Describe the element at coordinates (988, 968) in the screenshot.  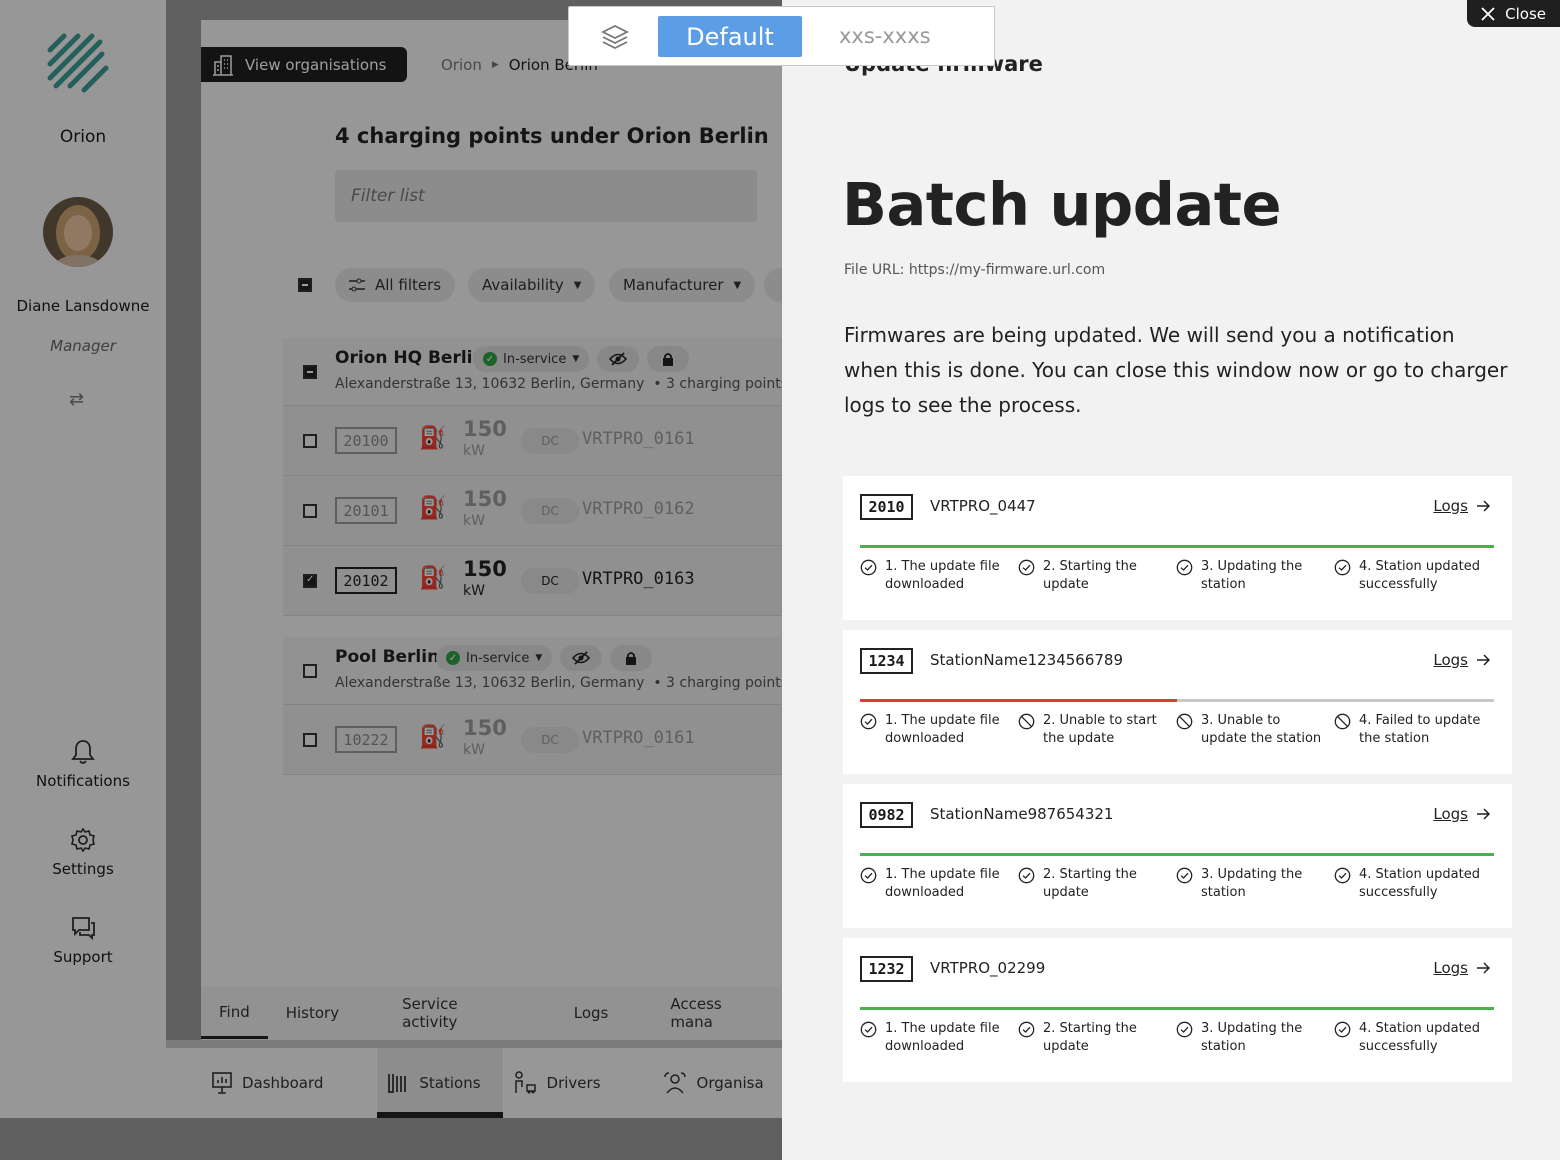
I see `charger-name: VRTPRO_02299` at that location.